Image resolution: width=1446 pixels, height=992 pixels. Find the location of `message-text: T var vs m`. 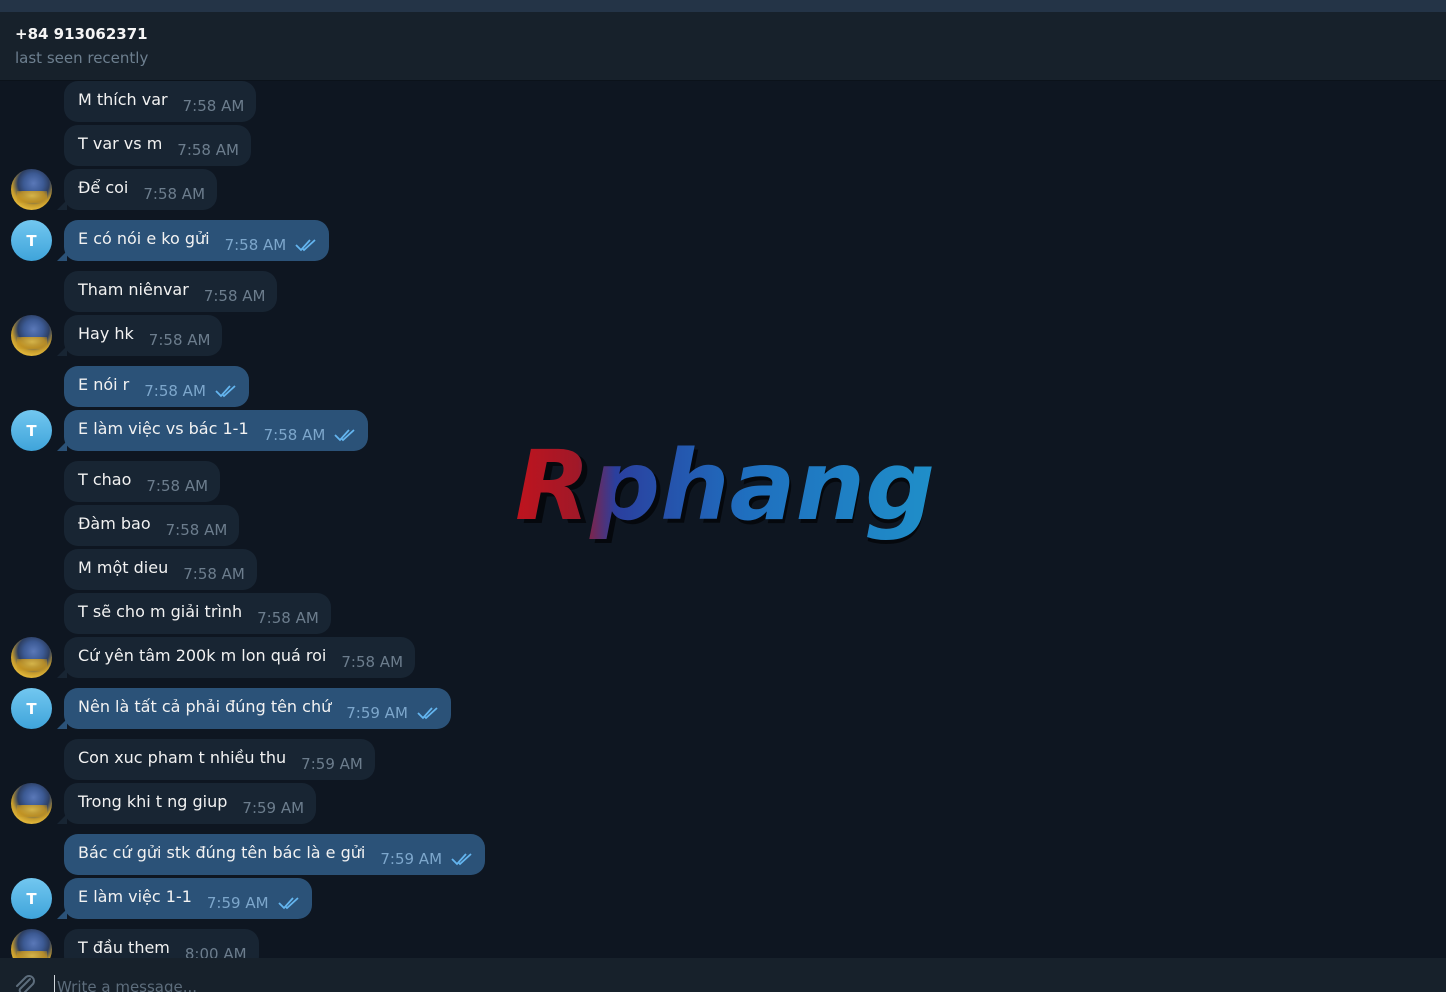

message-text: T var vs m is located at coordinates (120, 143).